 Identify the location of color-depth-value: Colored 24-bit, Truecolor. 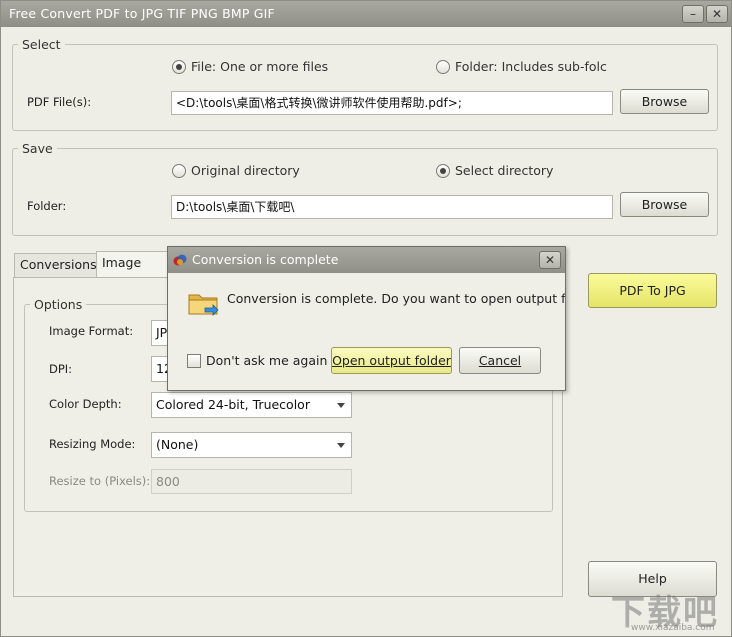
(233, 404).